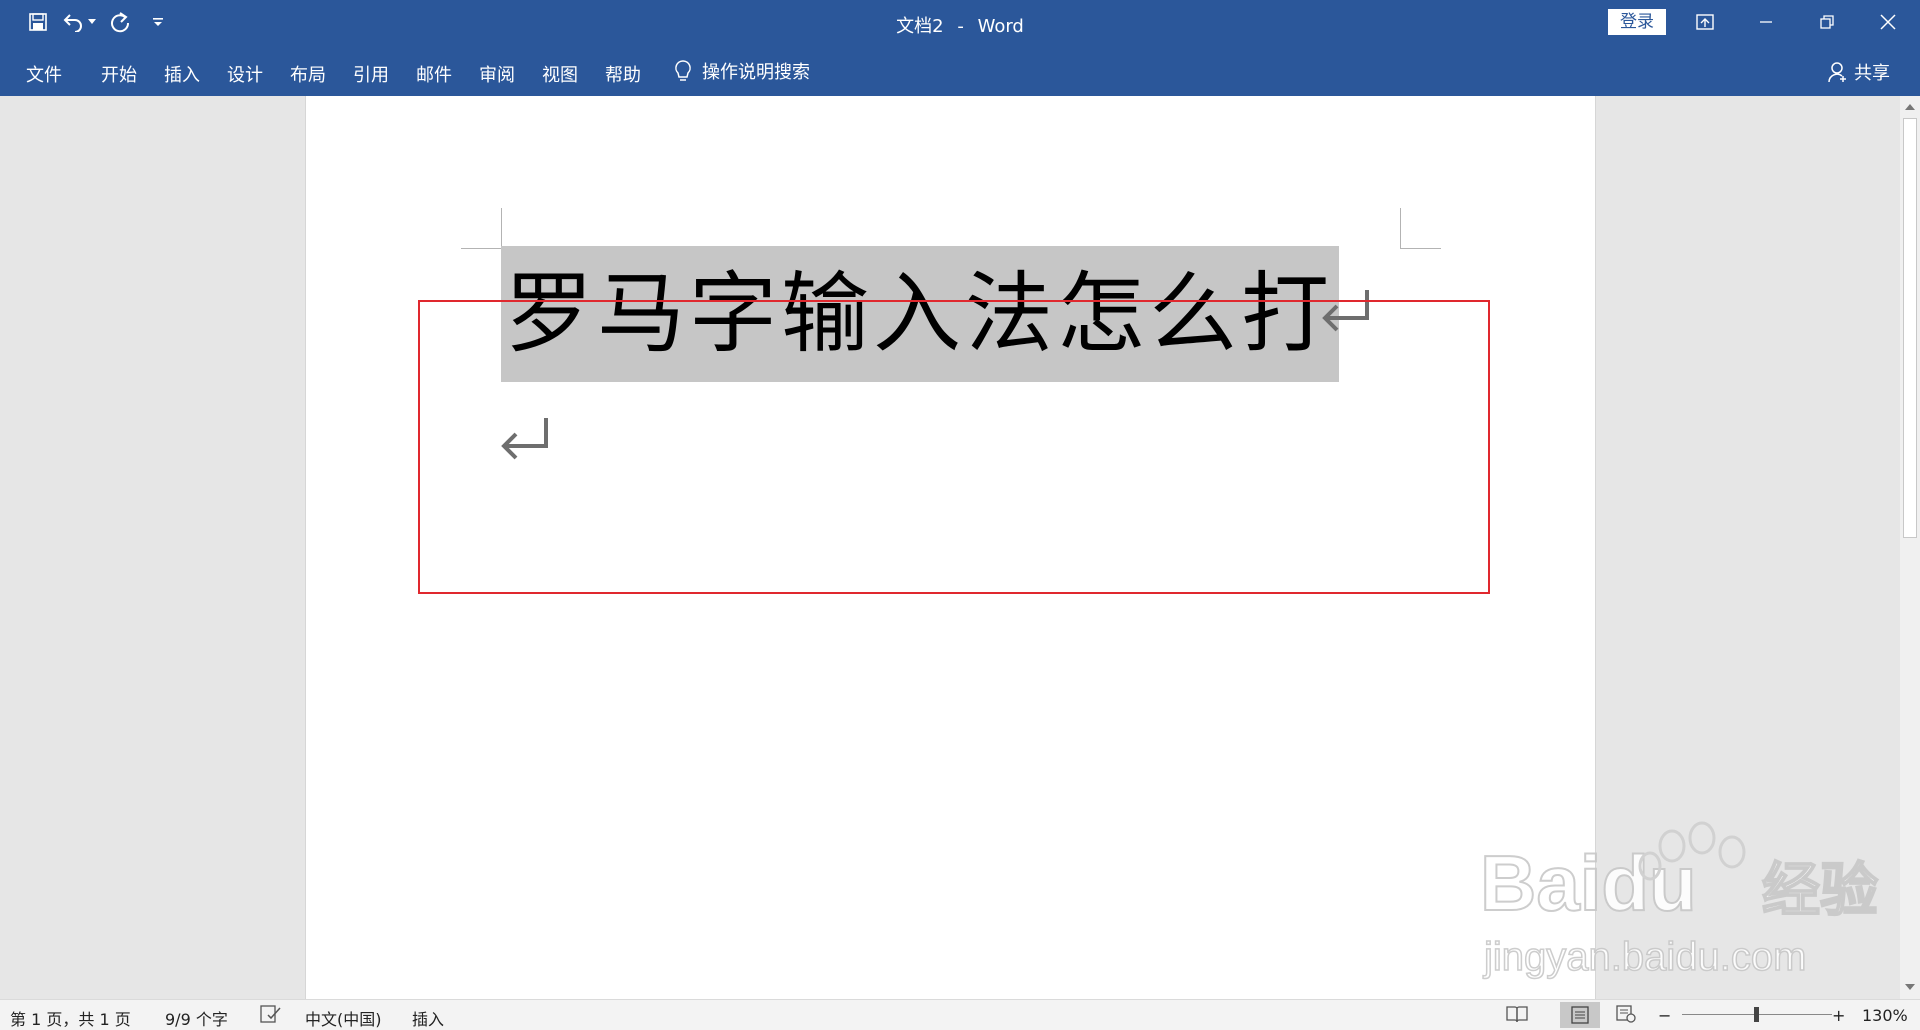 This screenshot has height=1030, width=1920. Describe the element at coordinates (1837, 72) in the screenshot. I see `person-icon` at that location.